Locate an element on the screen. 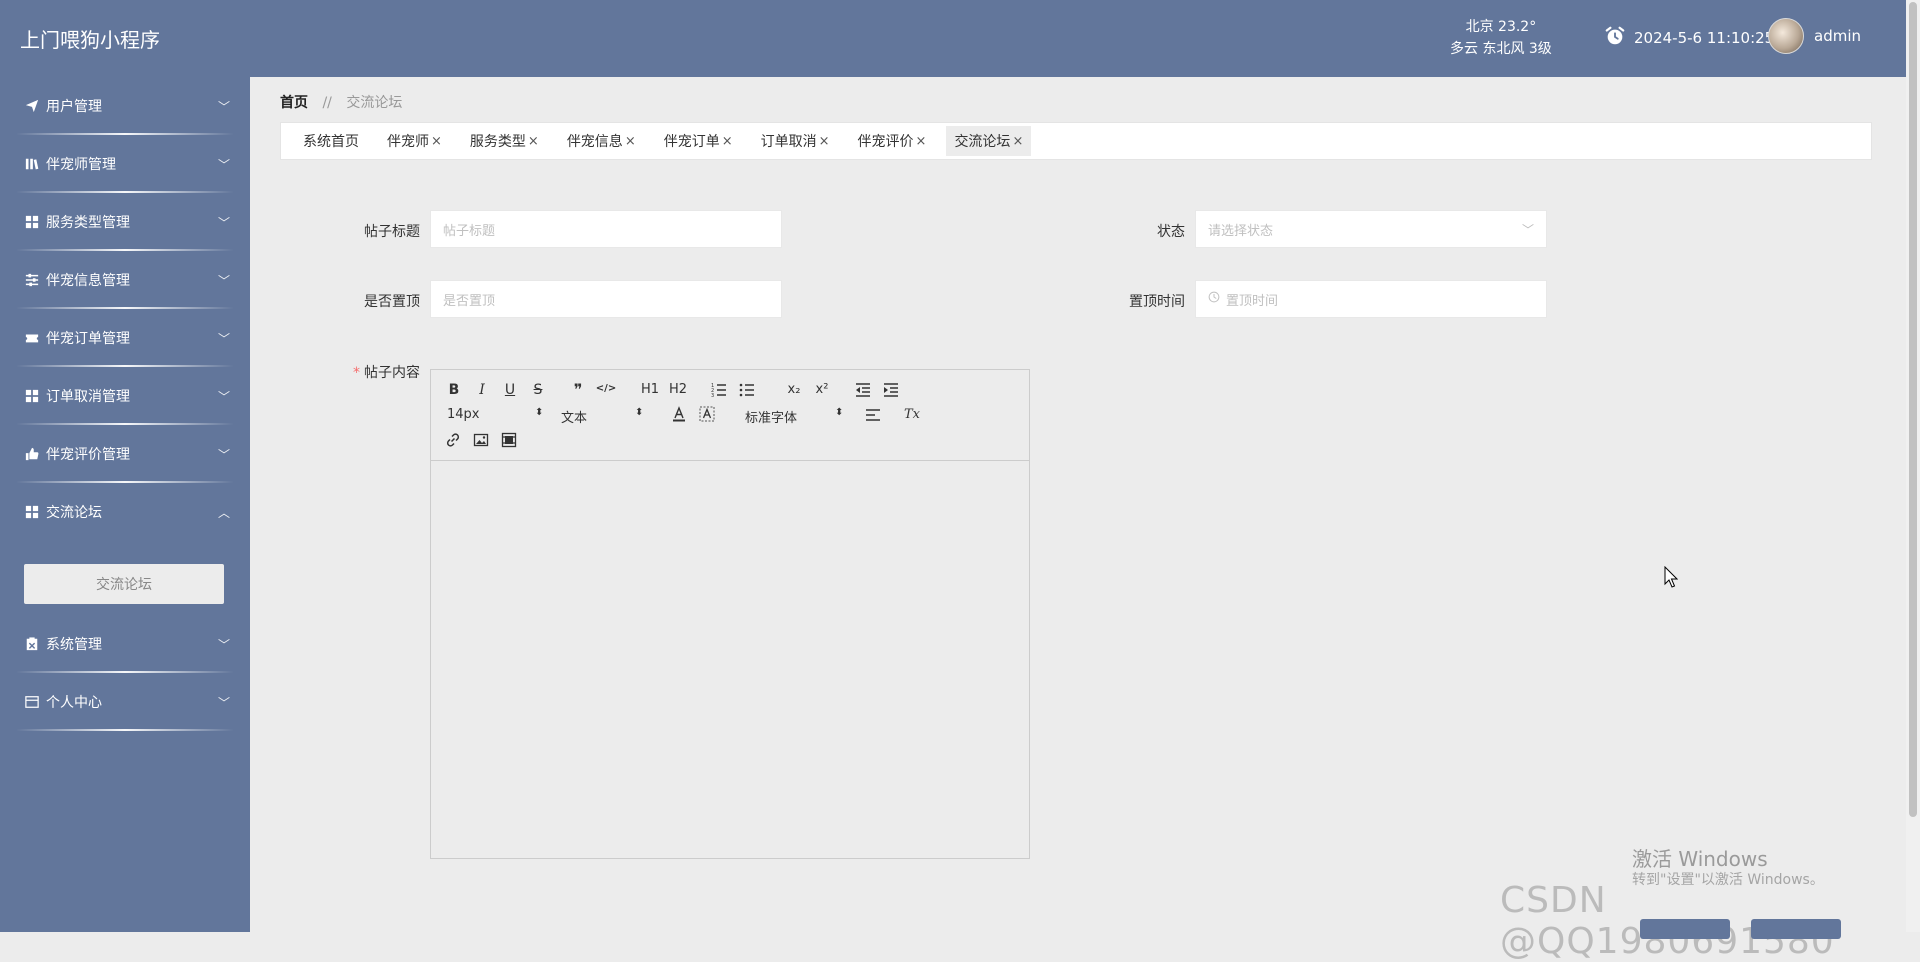 The image size is (1920, 962). is-top-input: 是否置顶 is located at coordinates (606, 299).